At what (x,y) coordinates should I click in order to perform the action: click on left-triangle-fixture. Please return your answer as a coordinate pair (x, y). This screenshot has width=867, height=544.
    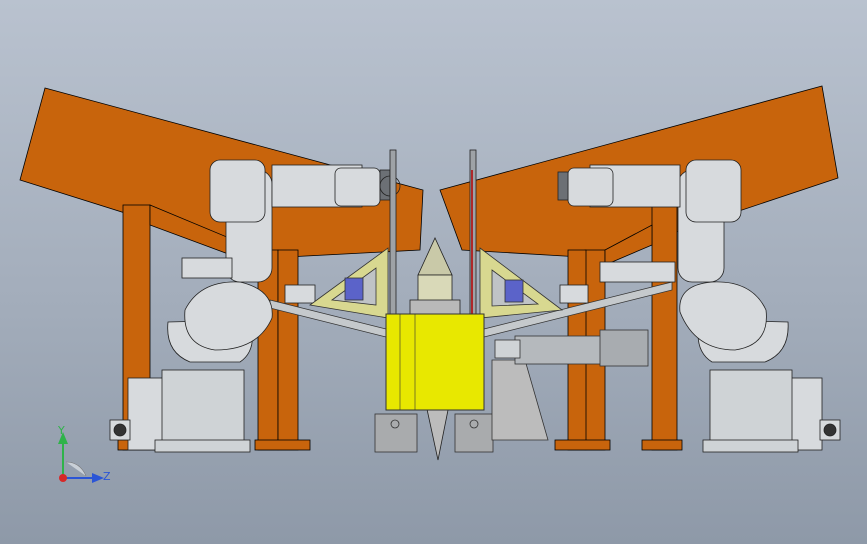
    Looking at the image, I should click on (348, 283).